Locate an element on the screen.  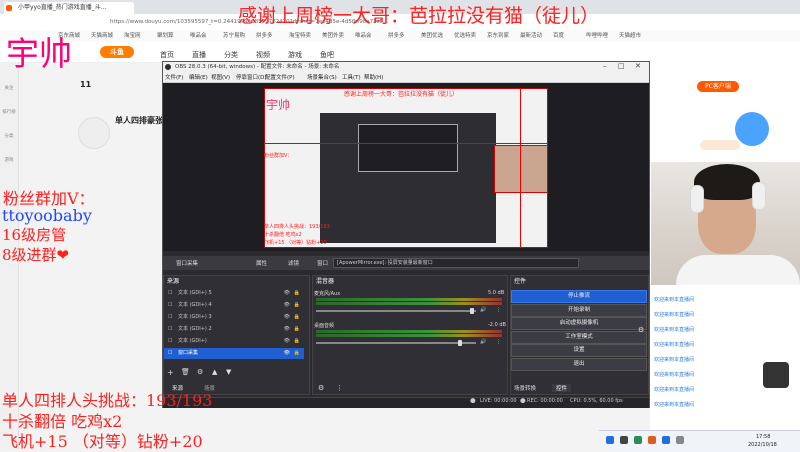
bookmark-item: 京东到家 is located at coordinates (498, 35).